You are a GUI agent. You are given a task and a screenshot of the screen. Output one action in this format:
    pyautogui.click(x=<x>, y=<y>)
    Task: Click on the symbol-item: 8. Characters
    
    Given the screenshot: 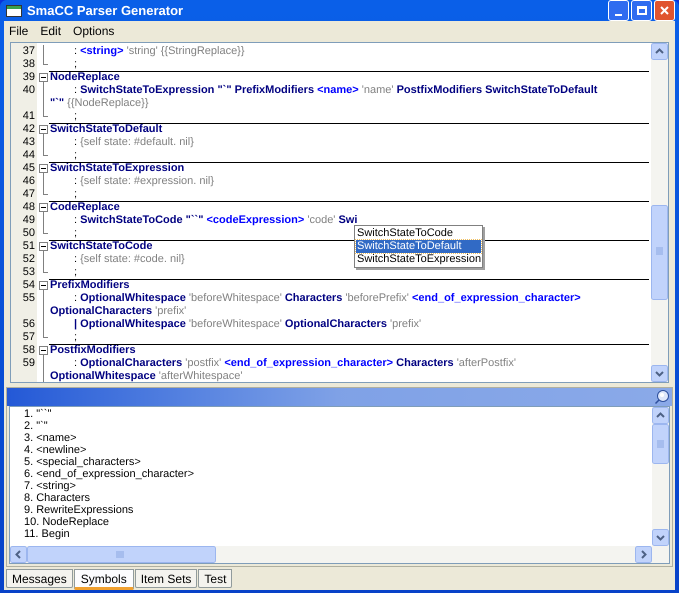 What is the action you would take?
    pyautogui.click(x=58, y=498)
    